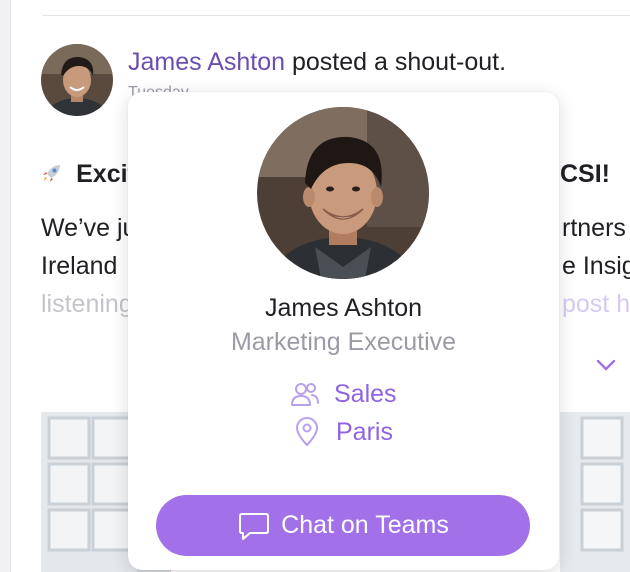  I want to click on post-header: James Ashton posted a shout-out., so click(317, 62).